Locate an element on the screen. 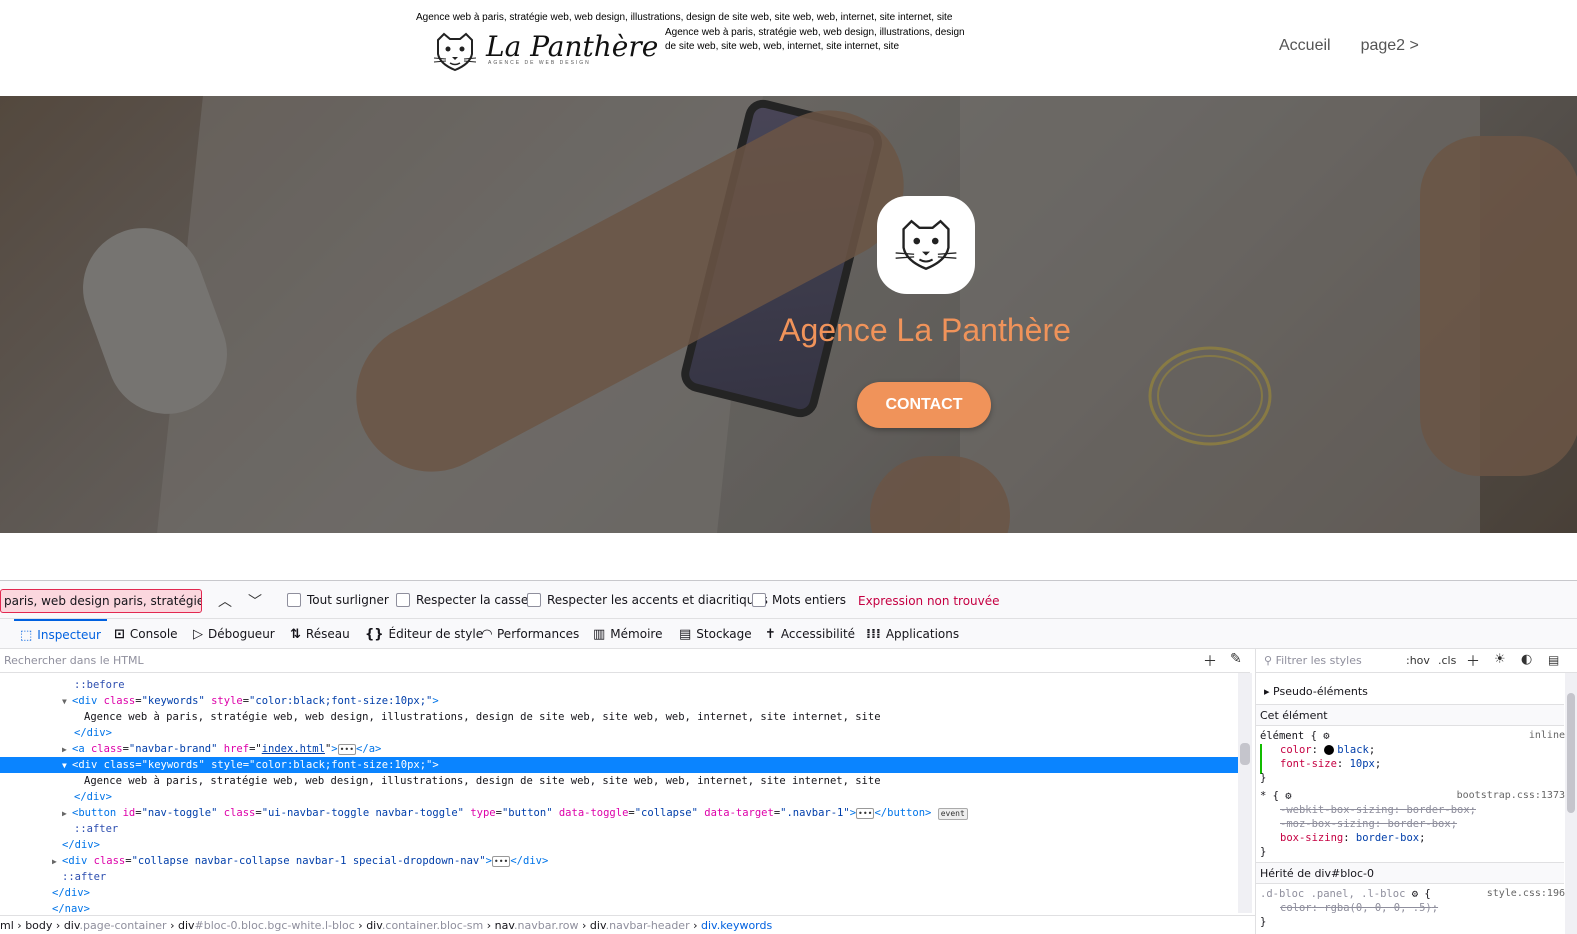 This screenshot has height=934, width=1577. breadcrumb-item: body is located at coordinates (38, 925).